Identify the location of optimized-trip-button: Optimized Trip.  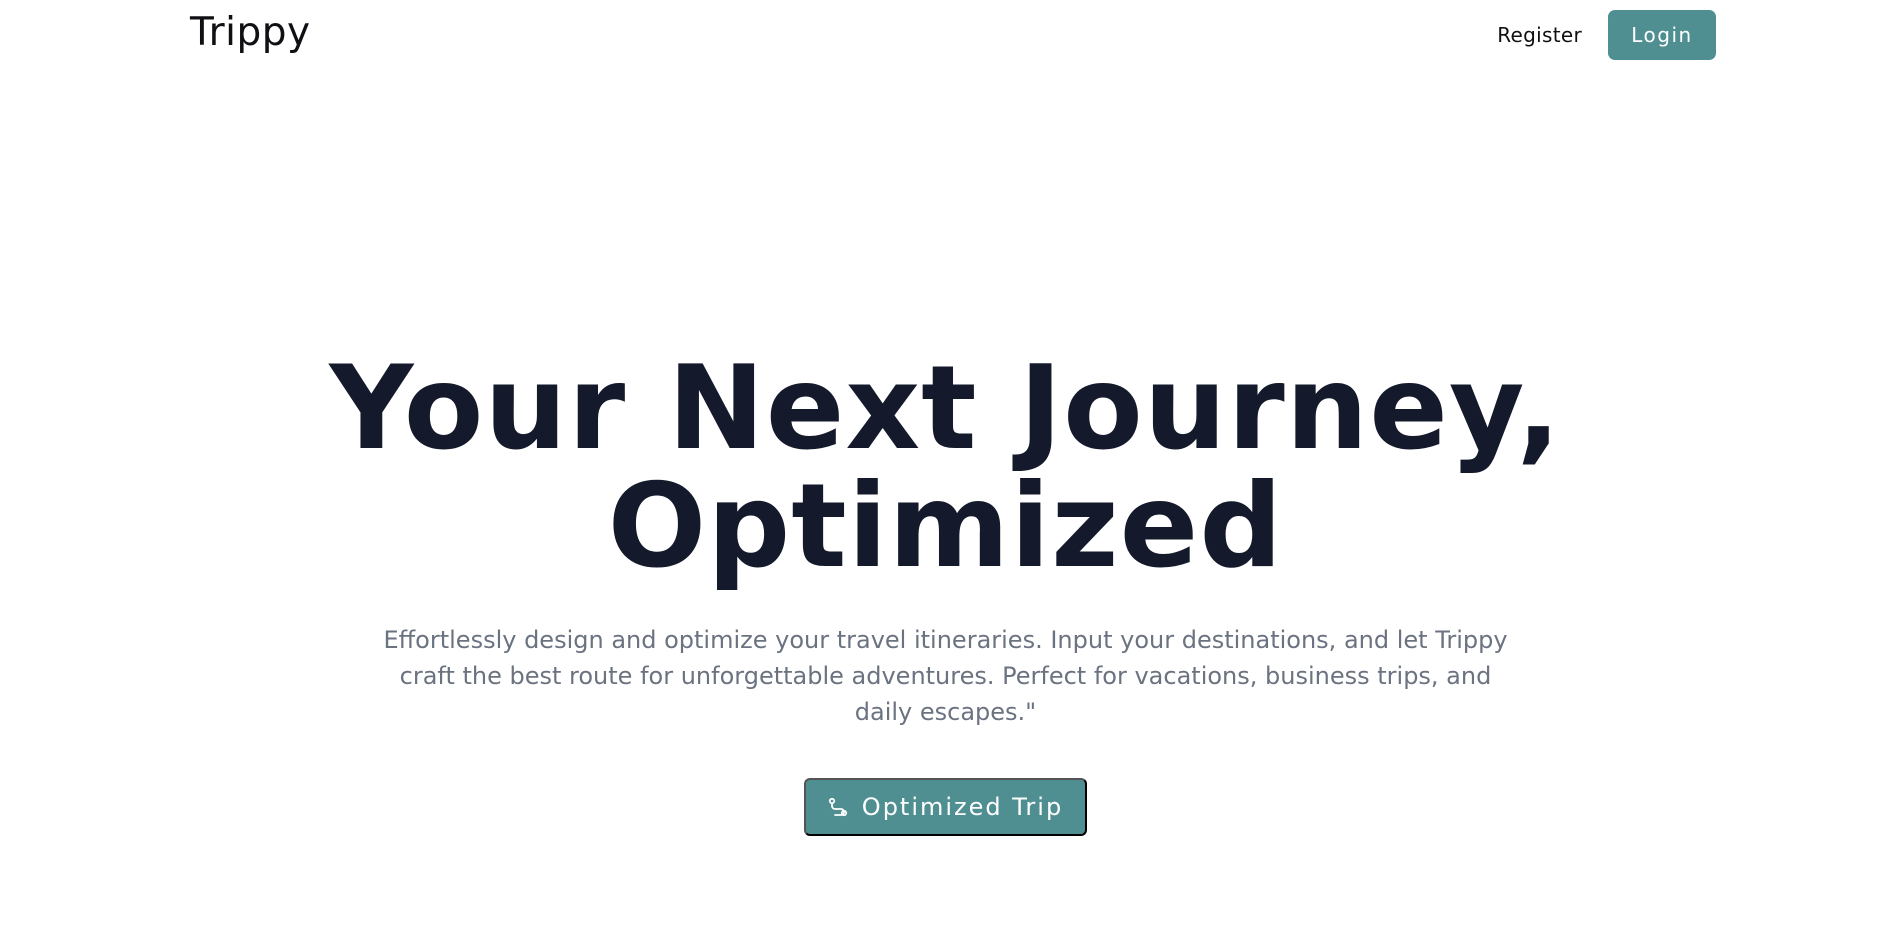
(945, 807).